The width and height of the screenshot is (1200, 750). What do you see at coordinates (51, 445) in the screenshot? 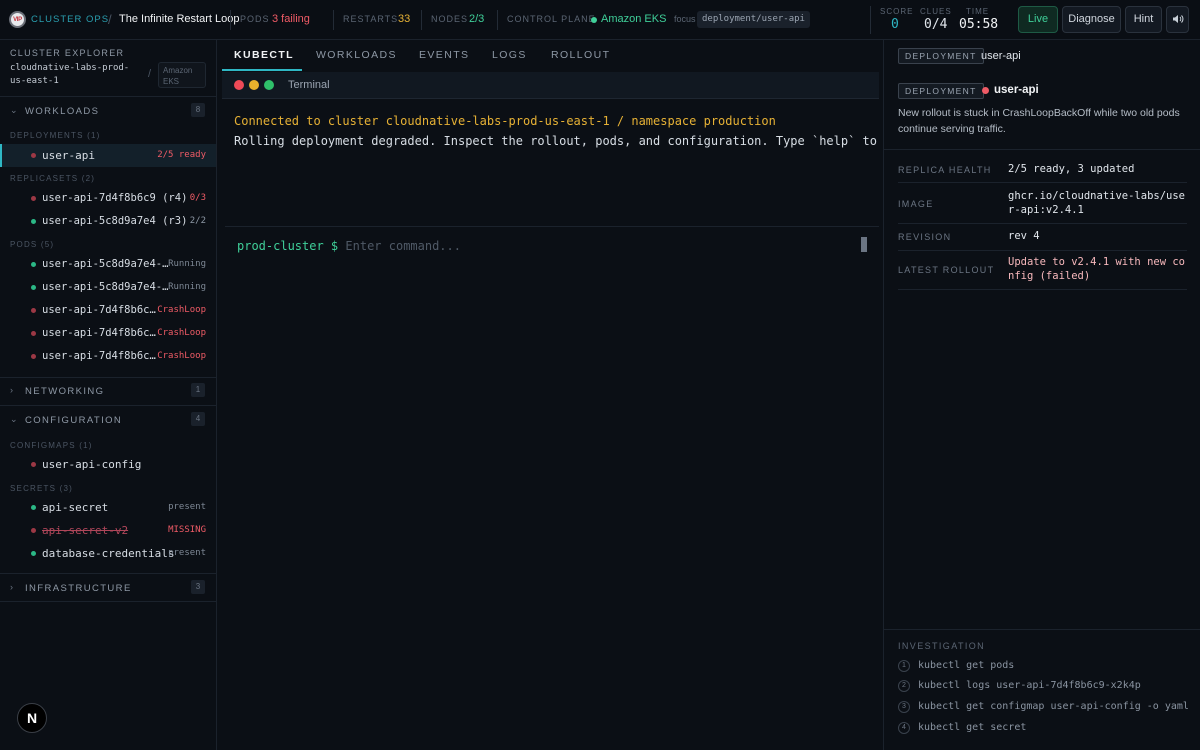
I see `group-configmaps: CONFIGMAPS (1)` at bounding box center [51, 445].